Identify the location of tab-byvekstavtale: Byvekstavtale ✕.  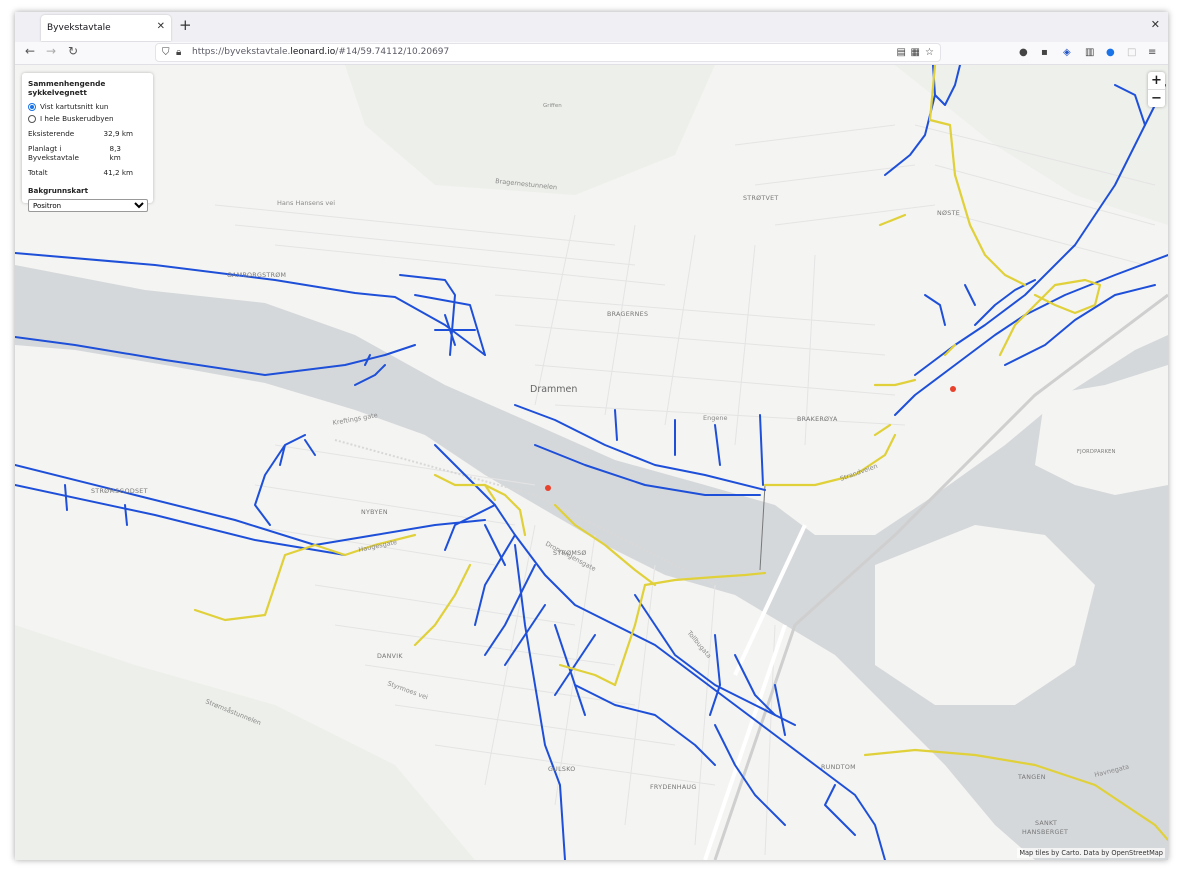
(106, 28).